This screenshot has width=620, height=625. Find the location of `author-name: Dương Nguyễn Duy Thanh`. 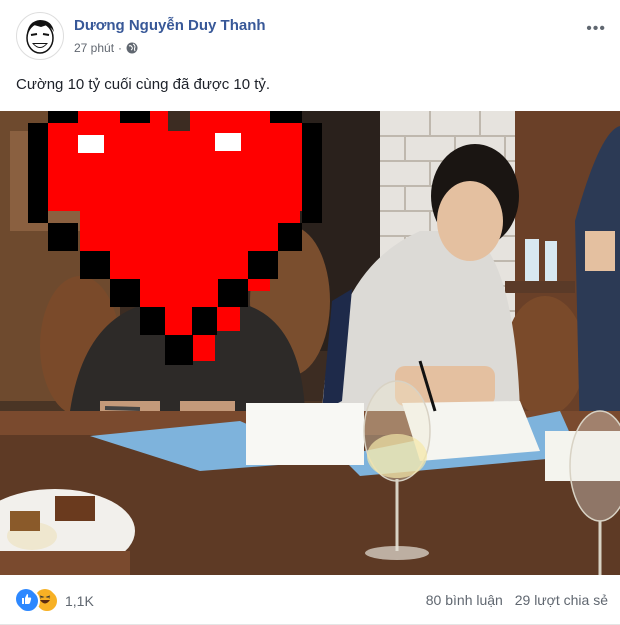

author-name: Dương Nguyễn Duy Thanh is located at coordinates (170, 25).